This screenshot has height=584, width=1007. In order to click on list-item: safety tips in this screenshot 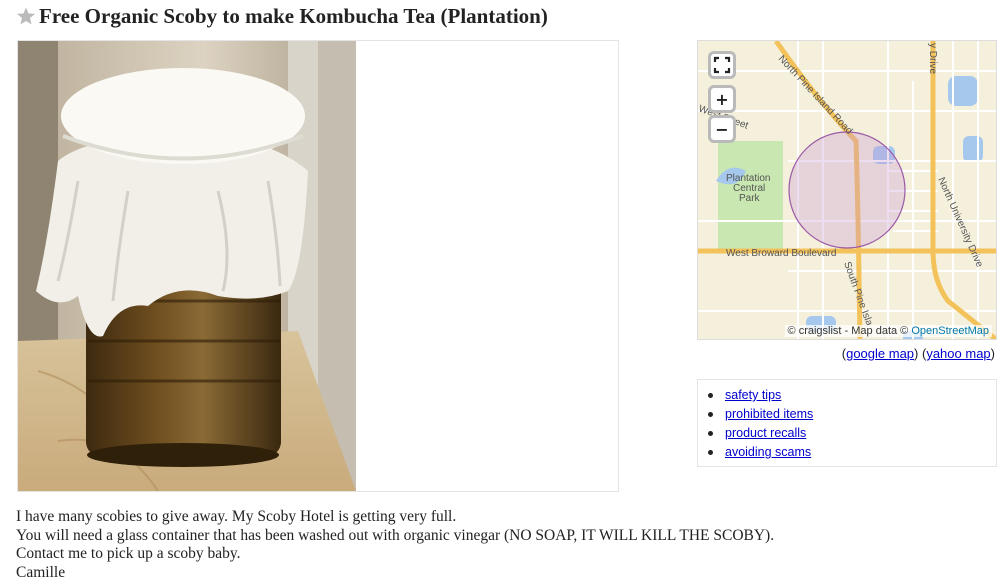, I will do `click(852, 395)`.